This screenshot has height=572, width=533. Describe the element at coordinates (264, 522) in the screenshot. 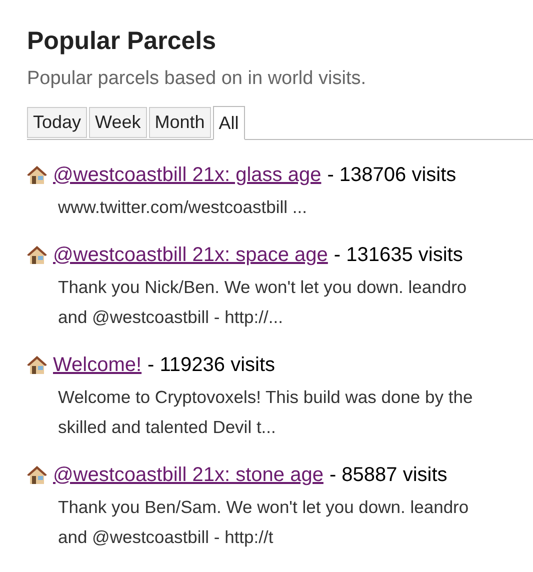

I see `parcel-description: Thank you Ben/Sam. We won't let you down. leandro and @westcoastbill - http://t` at that location.